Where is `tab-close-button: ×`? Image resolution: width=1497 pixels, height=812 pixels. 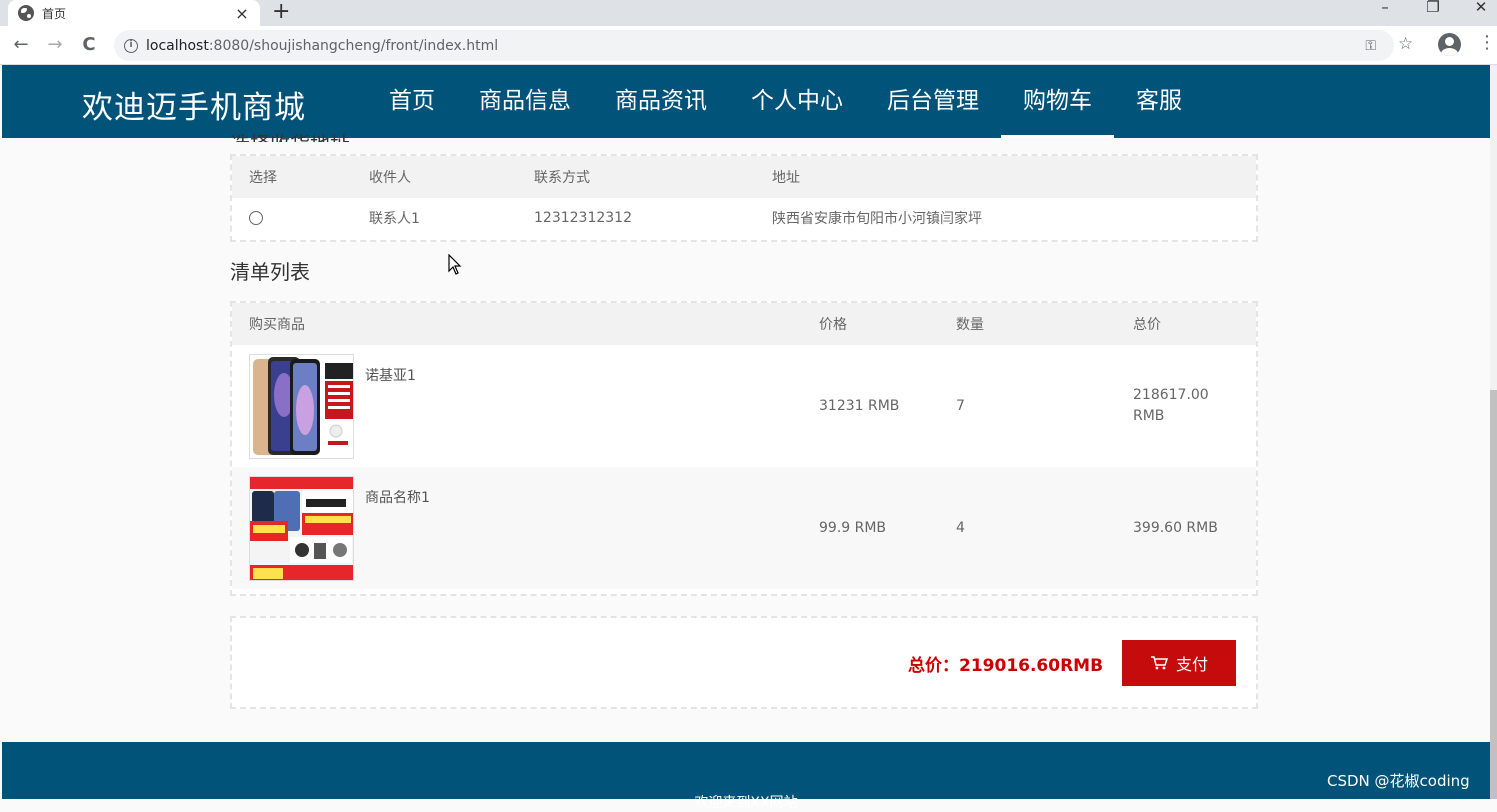 tab-close-button: × is located at coordinates (242, 13).